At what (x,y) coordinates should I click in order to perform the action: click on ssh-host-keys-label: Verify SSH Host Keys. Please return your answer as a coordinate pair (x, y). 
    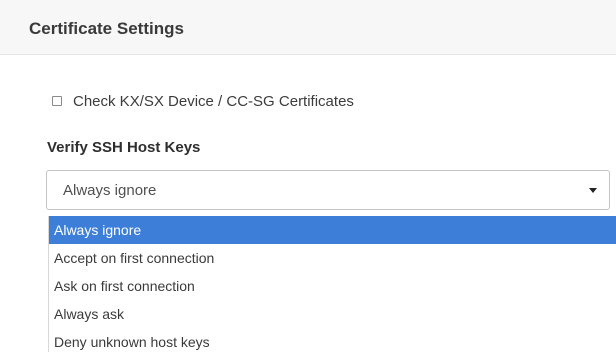
    Looking at the image, I should click on (124, 147).